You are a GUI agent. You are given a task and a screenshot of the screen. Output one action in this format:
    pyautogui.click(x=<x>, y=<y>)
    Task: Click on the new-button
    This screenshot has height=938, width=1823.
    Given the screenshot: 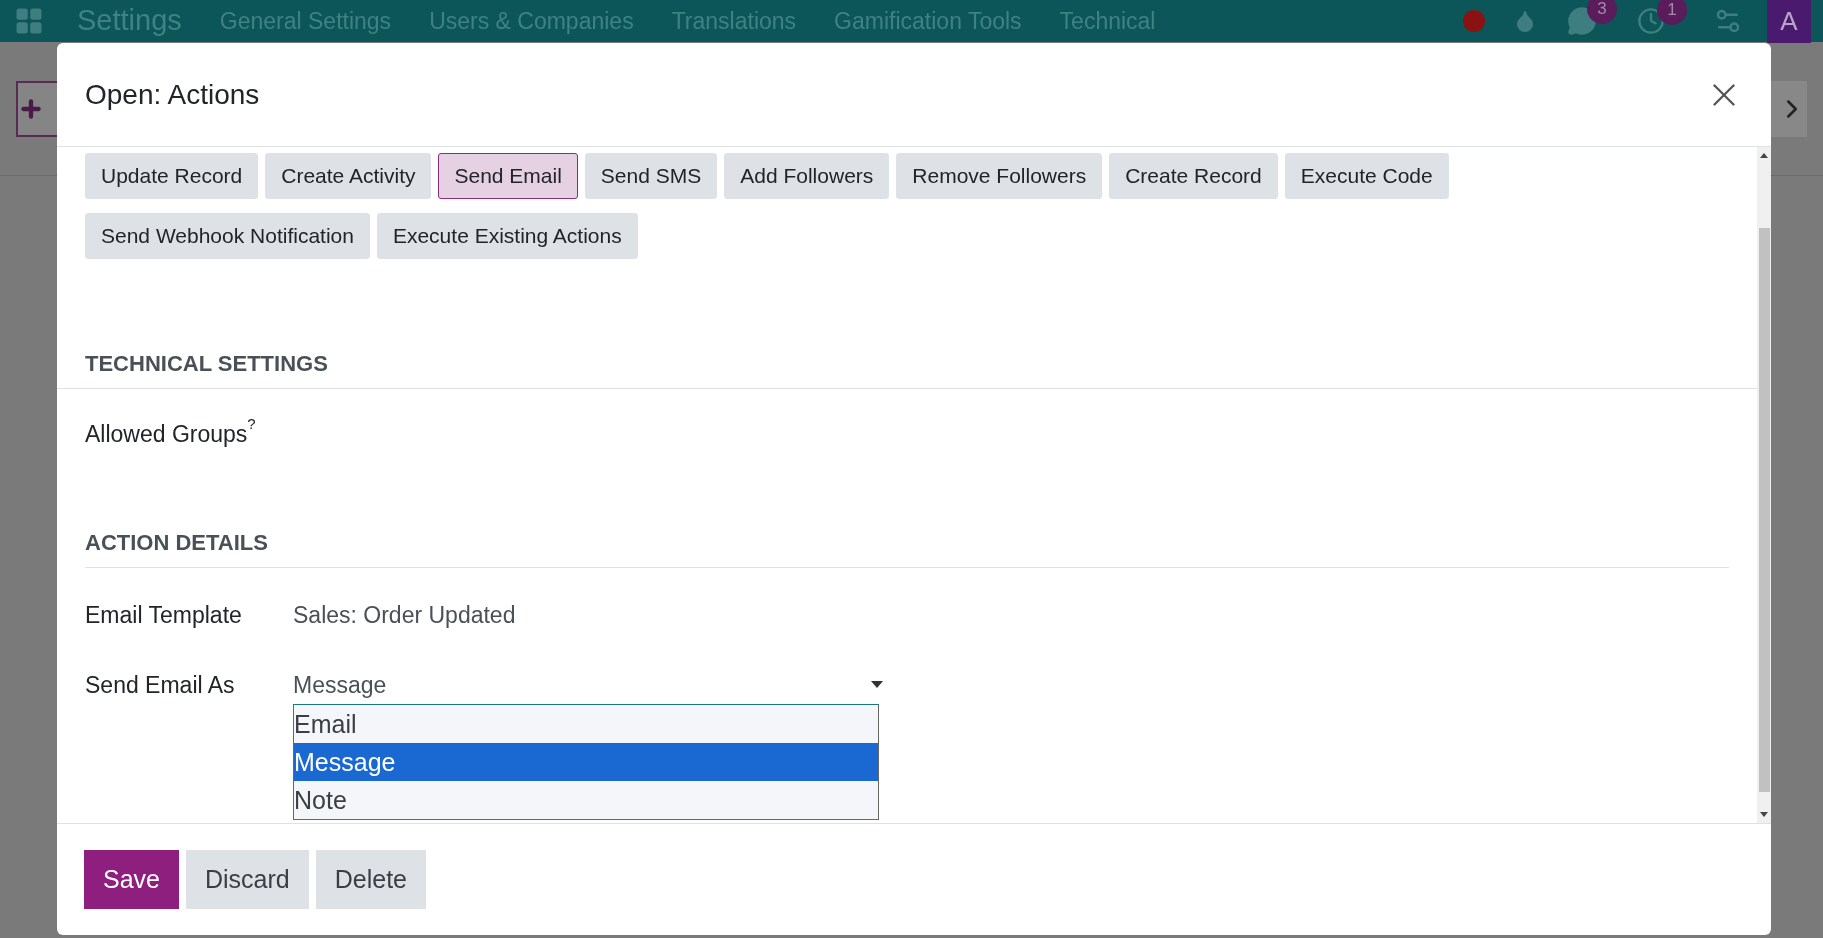 What is the action you would take?
    pyautogui.click(x=38, y=108)
    